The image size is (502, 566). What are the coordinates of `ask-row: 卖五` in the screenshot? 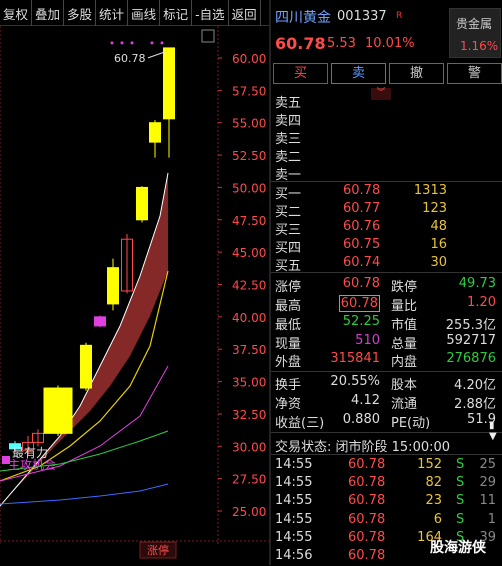 It's located at (386, 101).